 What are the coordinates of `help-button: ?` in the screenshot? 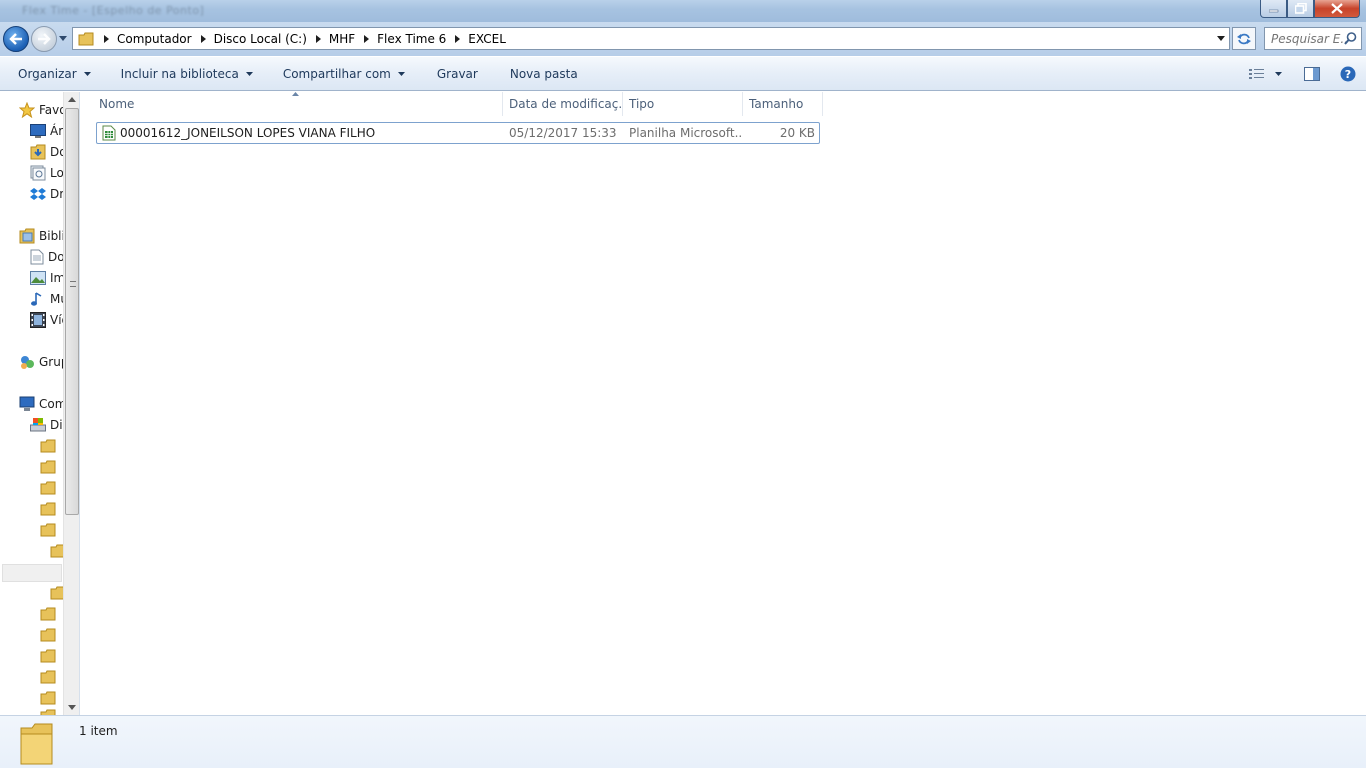 It's located at (1348, 74).